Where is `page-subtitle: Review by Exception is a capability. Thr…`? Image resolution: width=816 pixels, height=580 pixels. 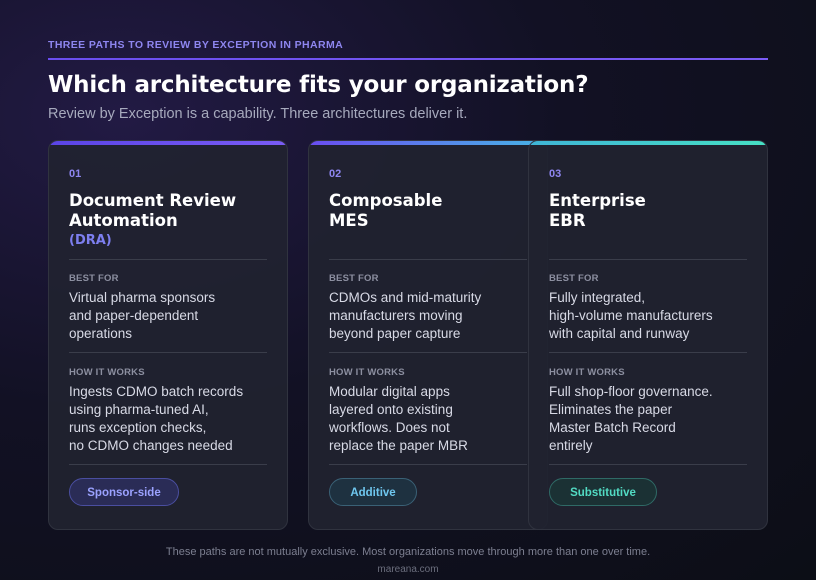
page-subtitle: Review by Exception is a capability. Thr… is located at coordinates (258, 114).